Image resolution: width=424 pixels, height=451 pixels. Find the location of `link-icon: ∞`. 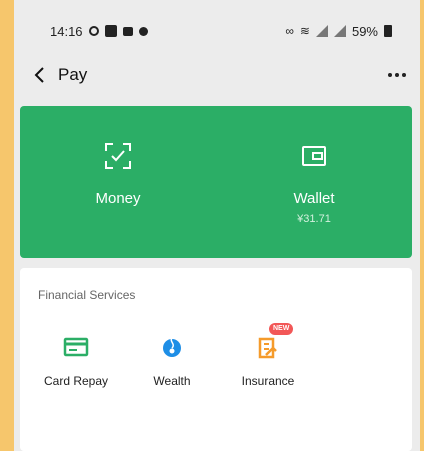

link-icon: ∞ is located at coordinates (289, 31).